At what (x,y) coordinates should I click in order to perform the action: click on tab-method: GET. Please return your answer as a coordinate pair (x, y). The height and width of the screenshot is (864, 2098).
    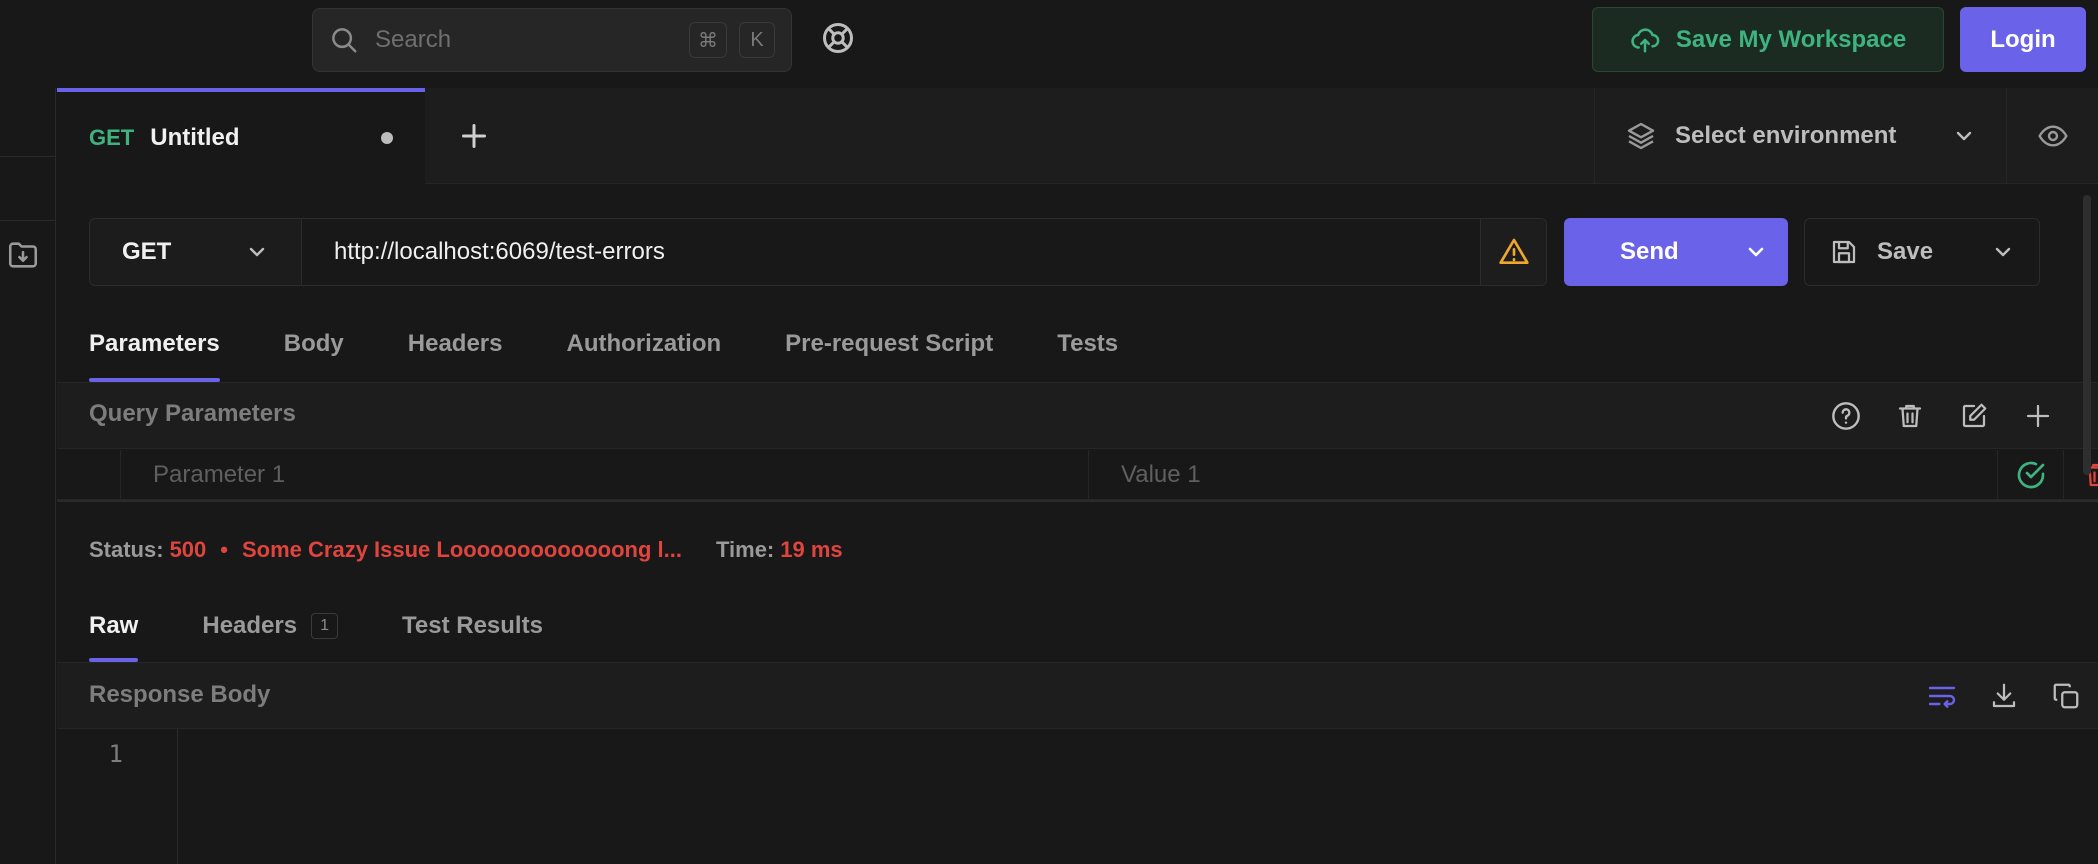
    Looking at the image, I should click on (112, 137).